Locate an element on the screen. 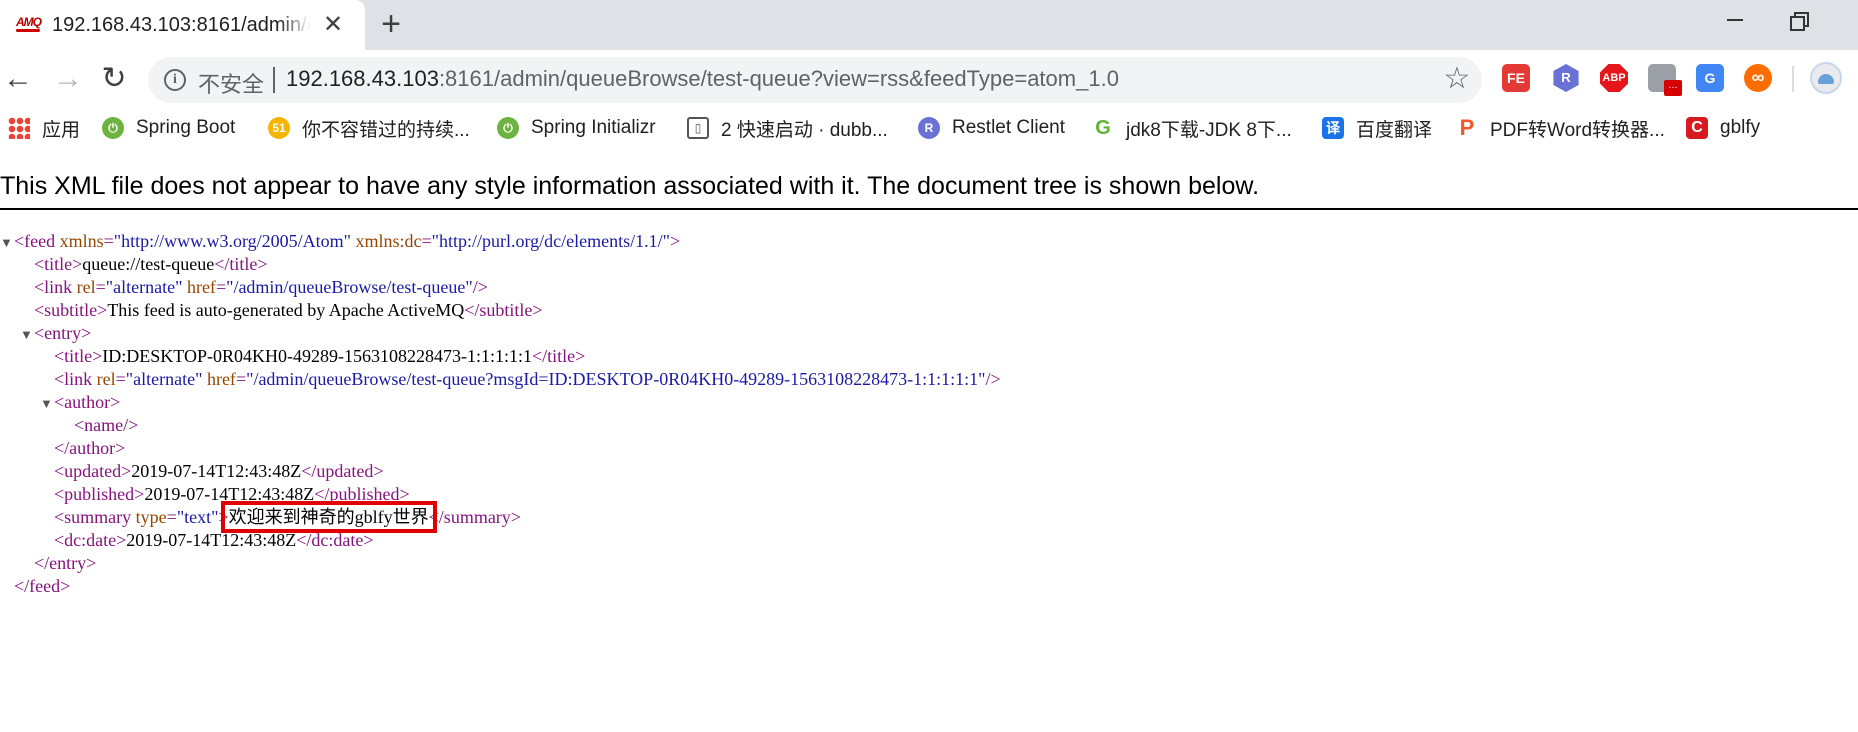 This screenshot has width=1858, height=732. forward-button: → is located at coordinates (68, 80).